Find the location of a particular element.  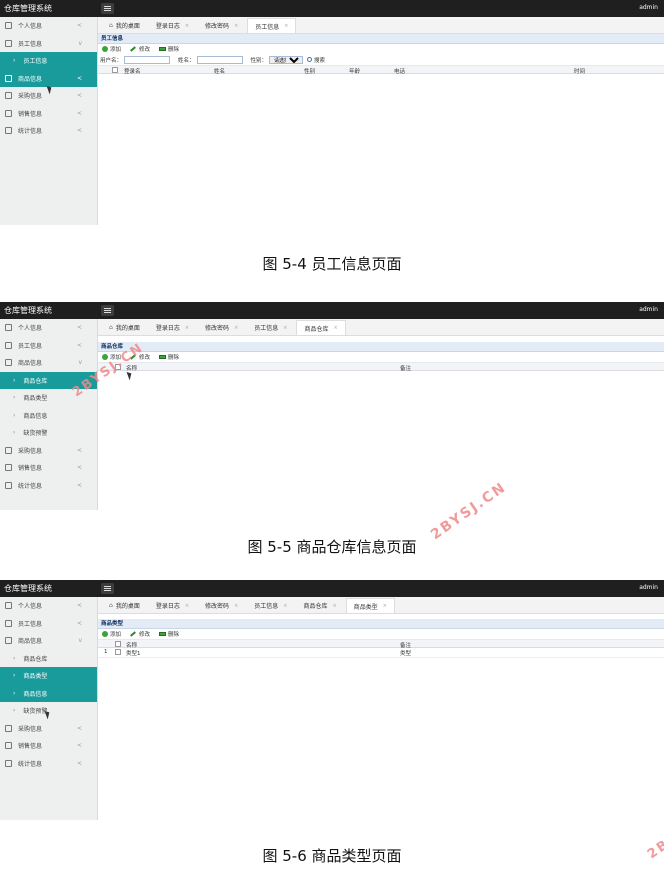

sidebar-subitem-stock-alert: › 缺货预警 is located at coordinates (48, 433).